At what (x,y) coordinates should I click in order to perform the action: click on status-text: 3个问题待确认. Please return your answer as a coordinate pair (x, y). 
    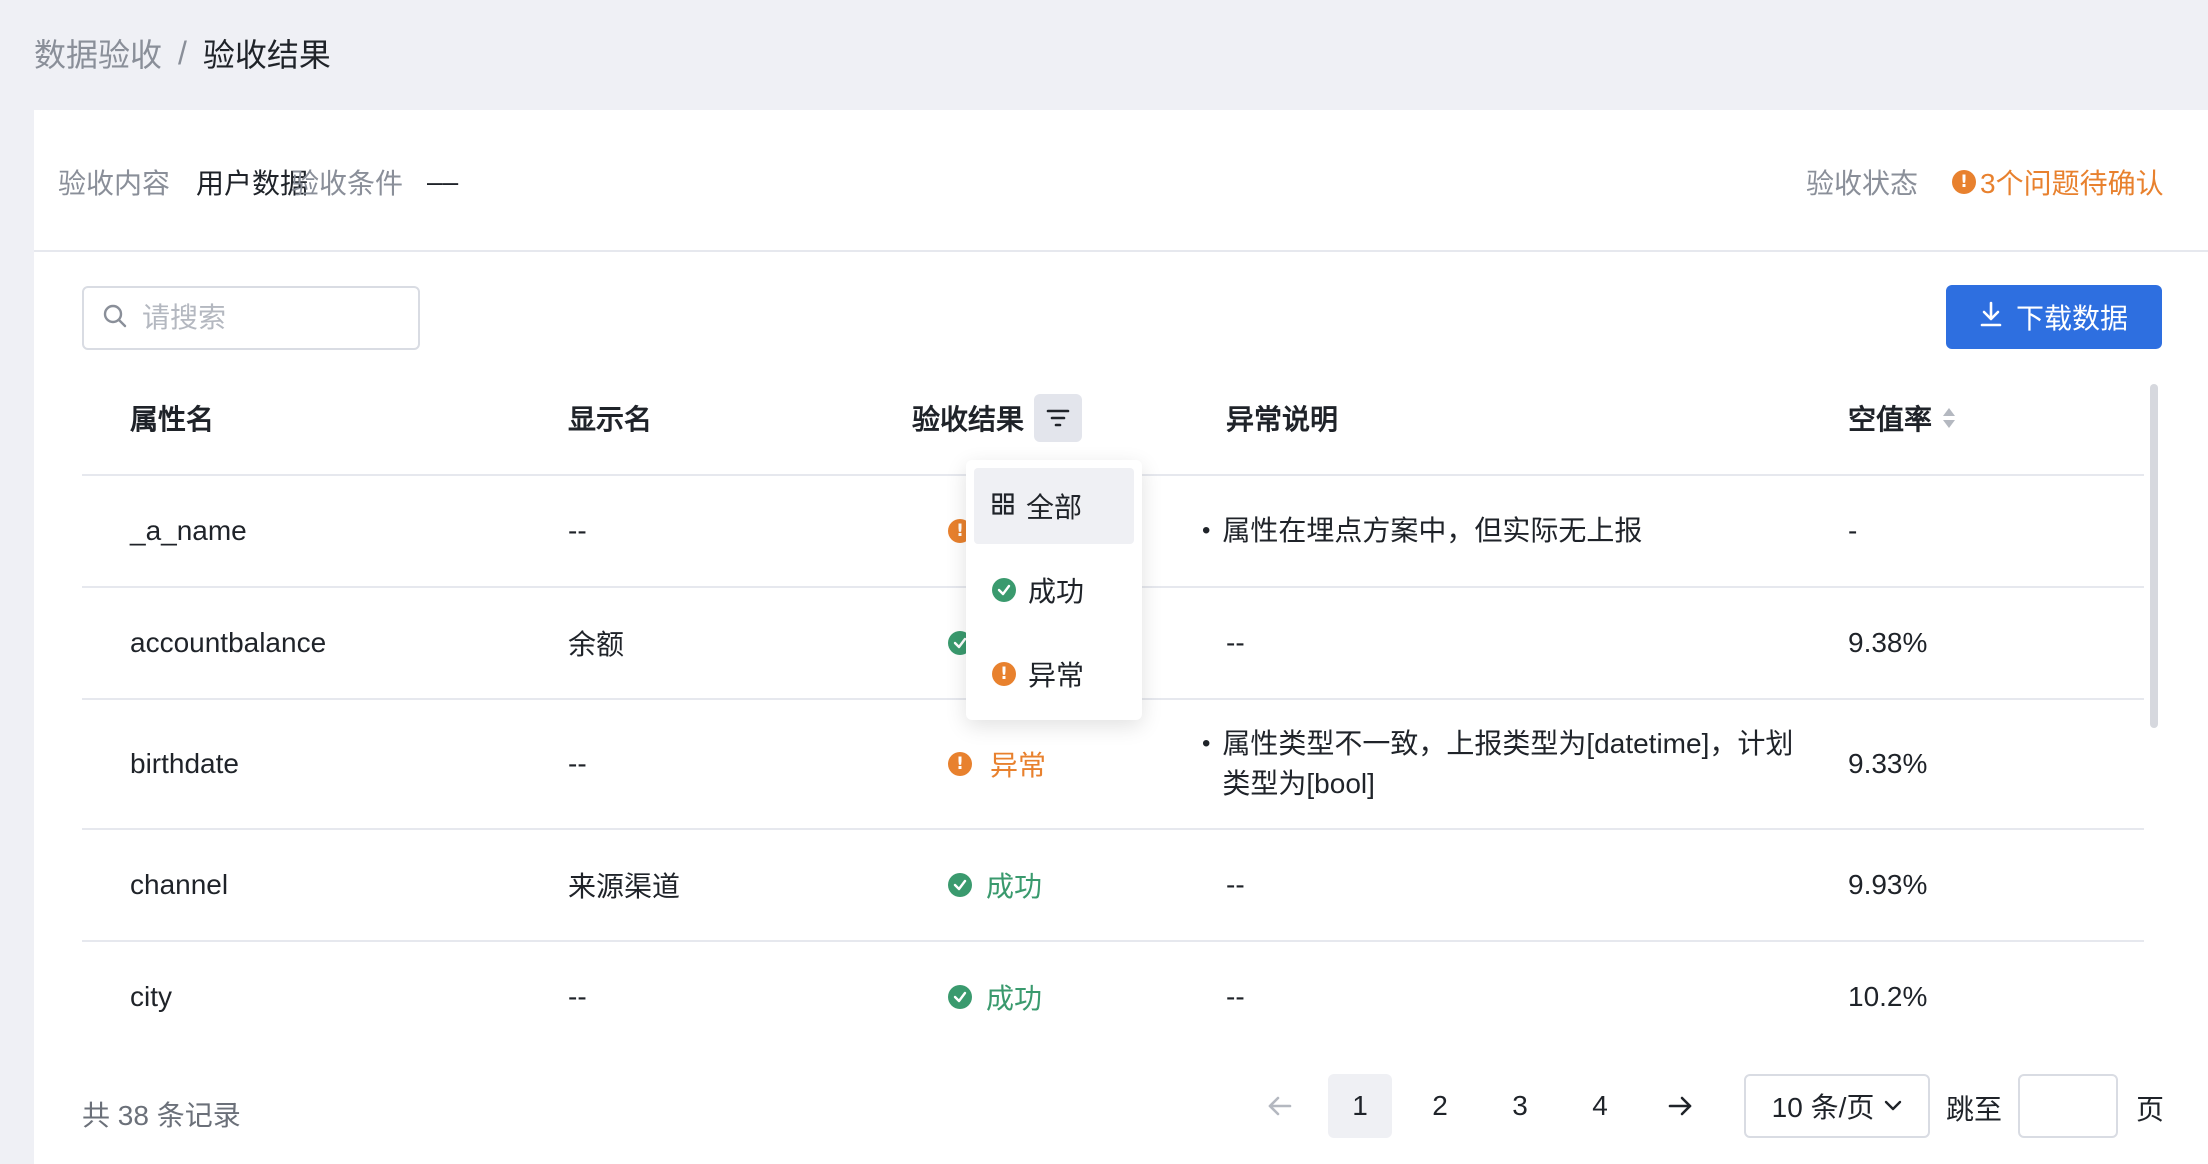
    Looking at the image, I should click on (2072, 183).